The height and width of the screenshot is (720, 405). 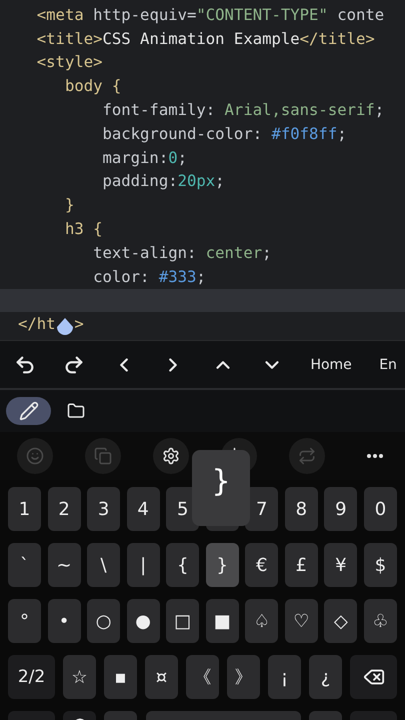 What do you see at coordinates (341, 509) in the screenshot?
I see `keyboard-key: 9` at bounding box center [341, 509].